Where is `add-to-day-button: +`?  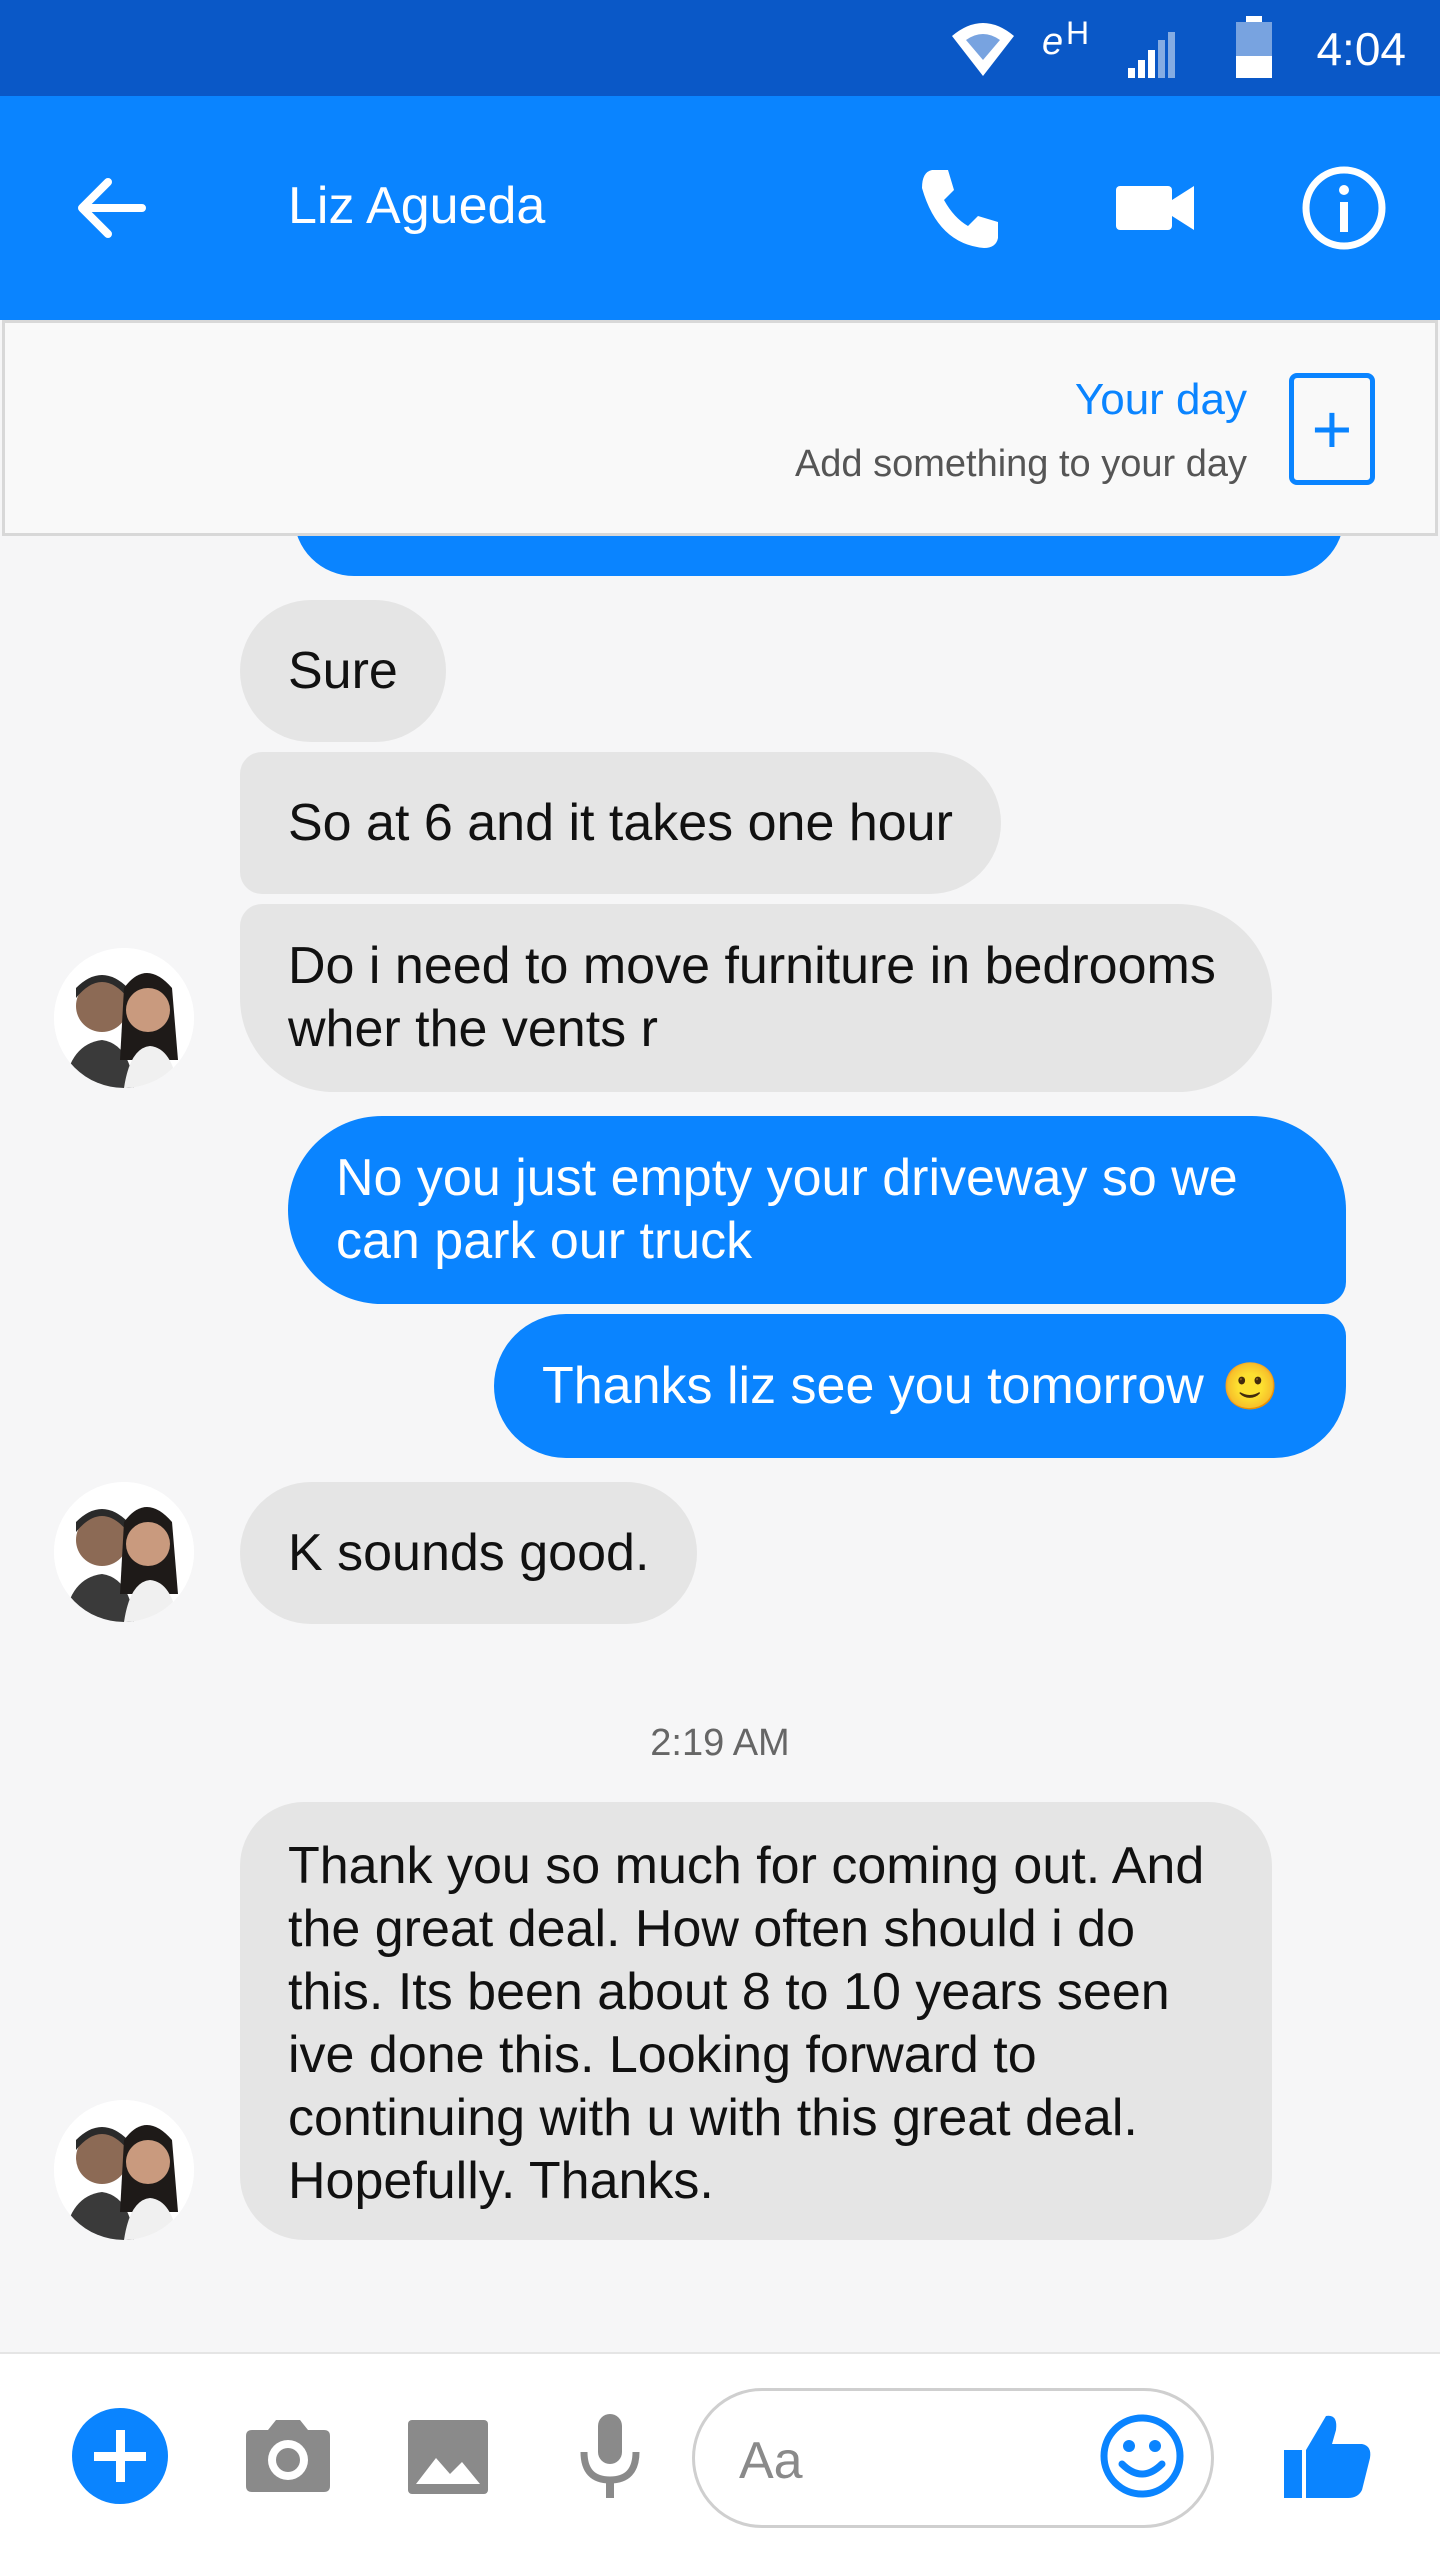
add-to-day-button: + is located at coordinates (1332, 429).